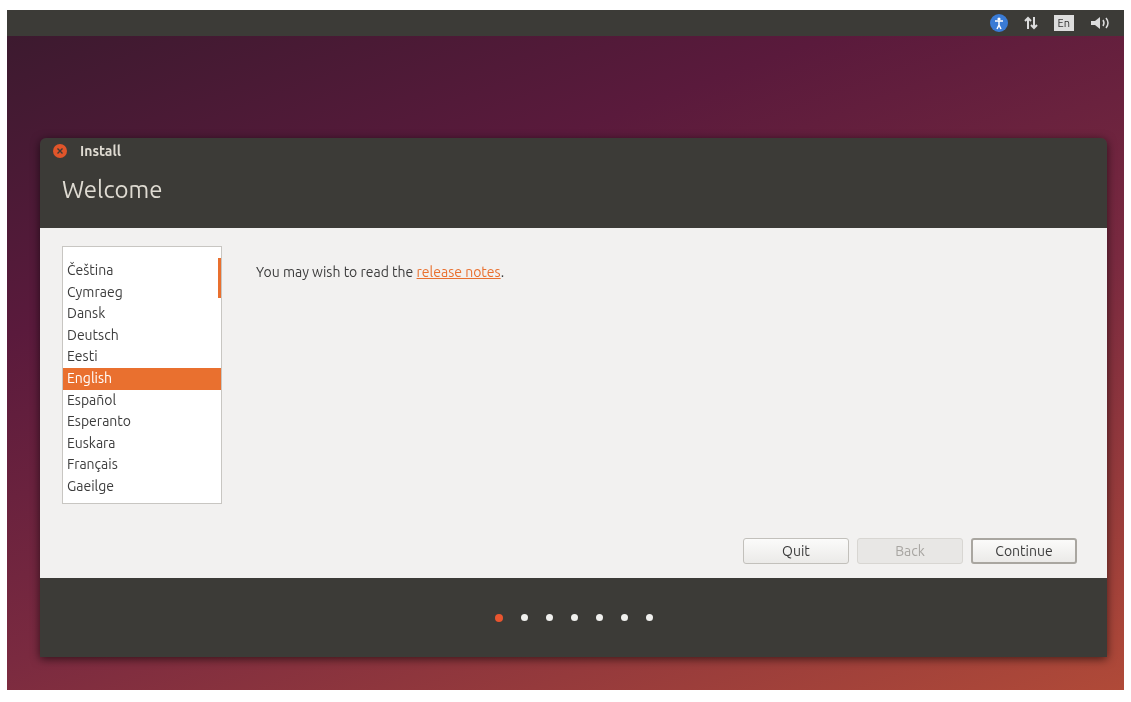 This screenshot has width=1131, height=702. What do you see at coordinates (100, 151) in the screenshot?
I see `window-title: Install` at bounding box center [100, 151].